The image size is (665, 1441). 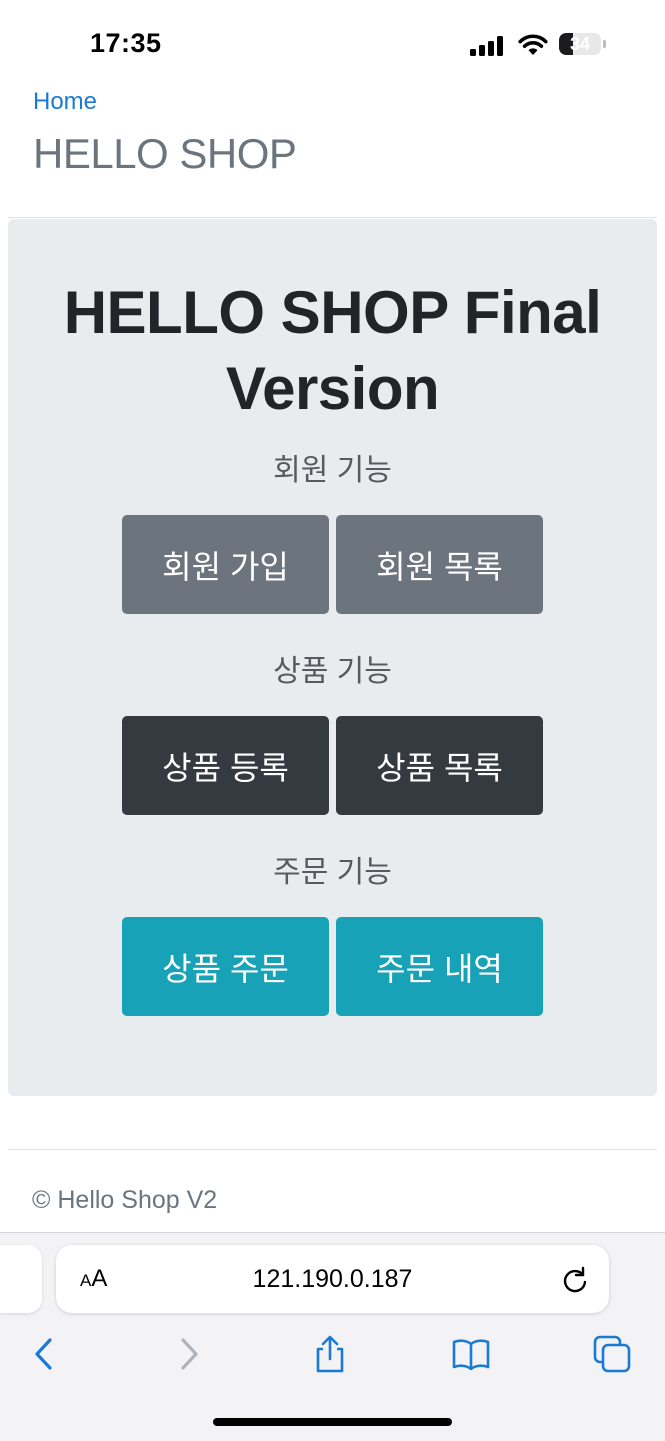 I want to click on reload-icon, so click(x=575, y=1279).